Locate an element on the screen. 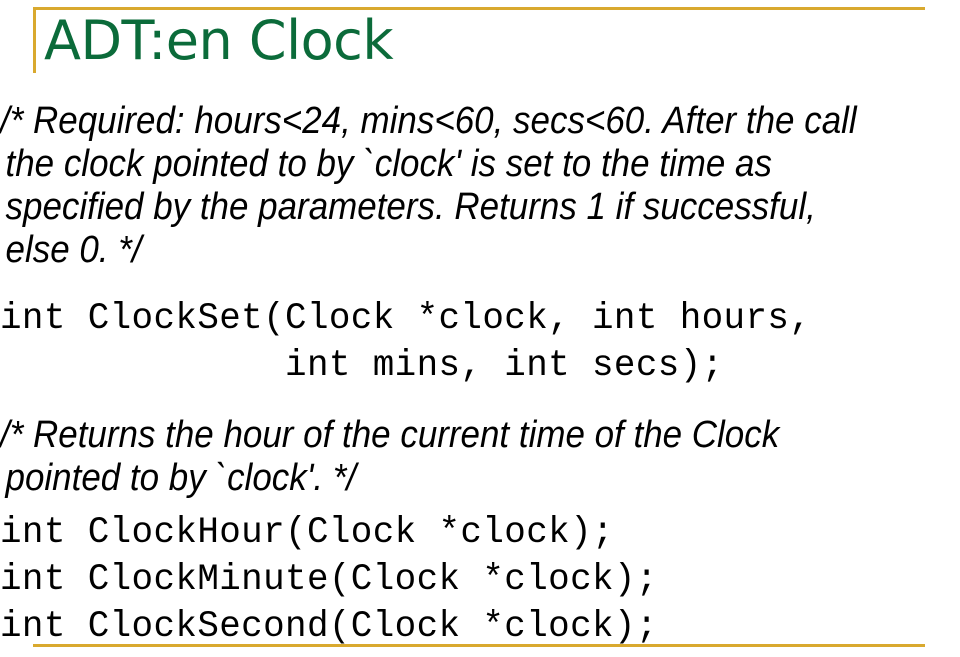 This screenshot has width=960, height=657. code-line-clocksecond: int ClockSecond(Clock *clock); is located at coordinates (329, 627).